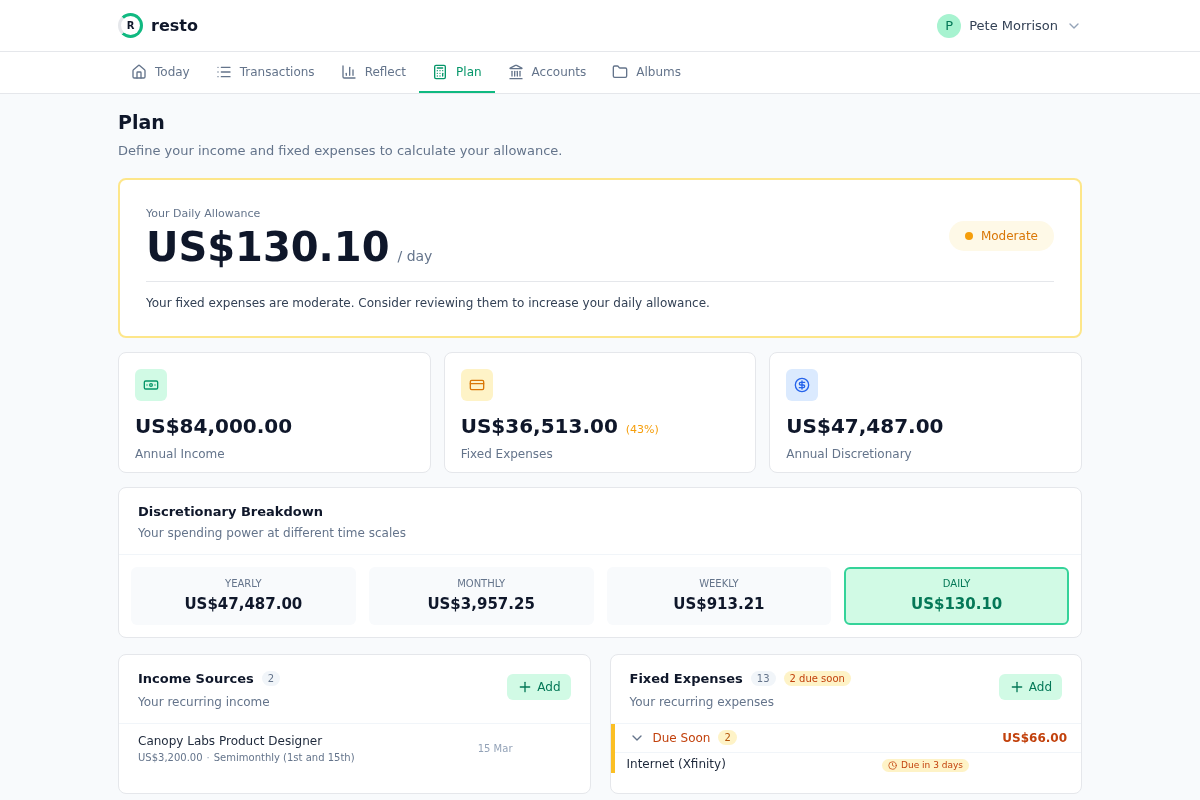 The image size is (1200, 800). Describe the element at coordinates (243, 584) in the screenshot. I see `timescale-label: YEARLY` at that location.